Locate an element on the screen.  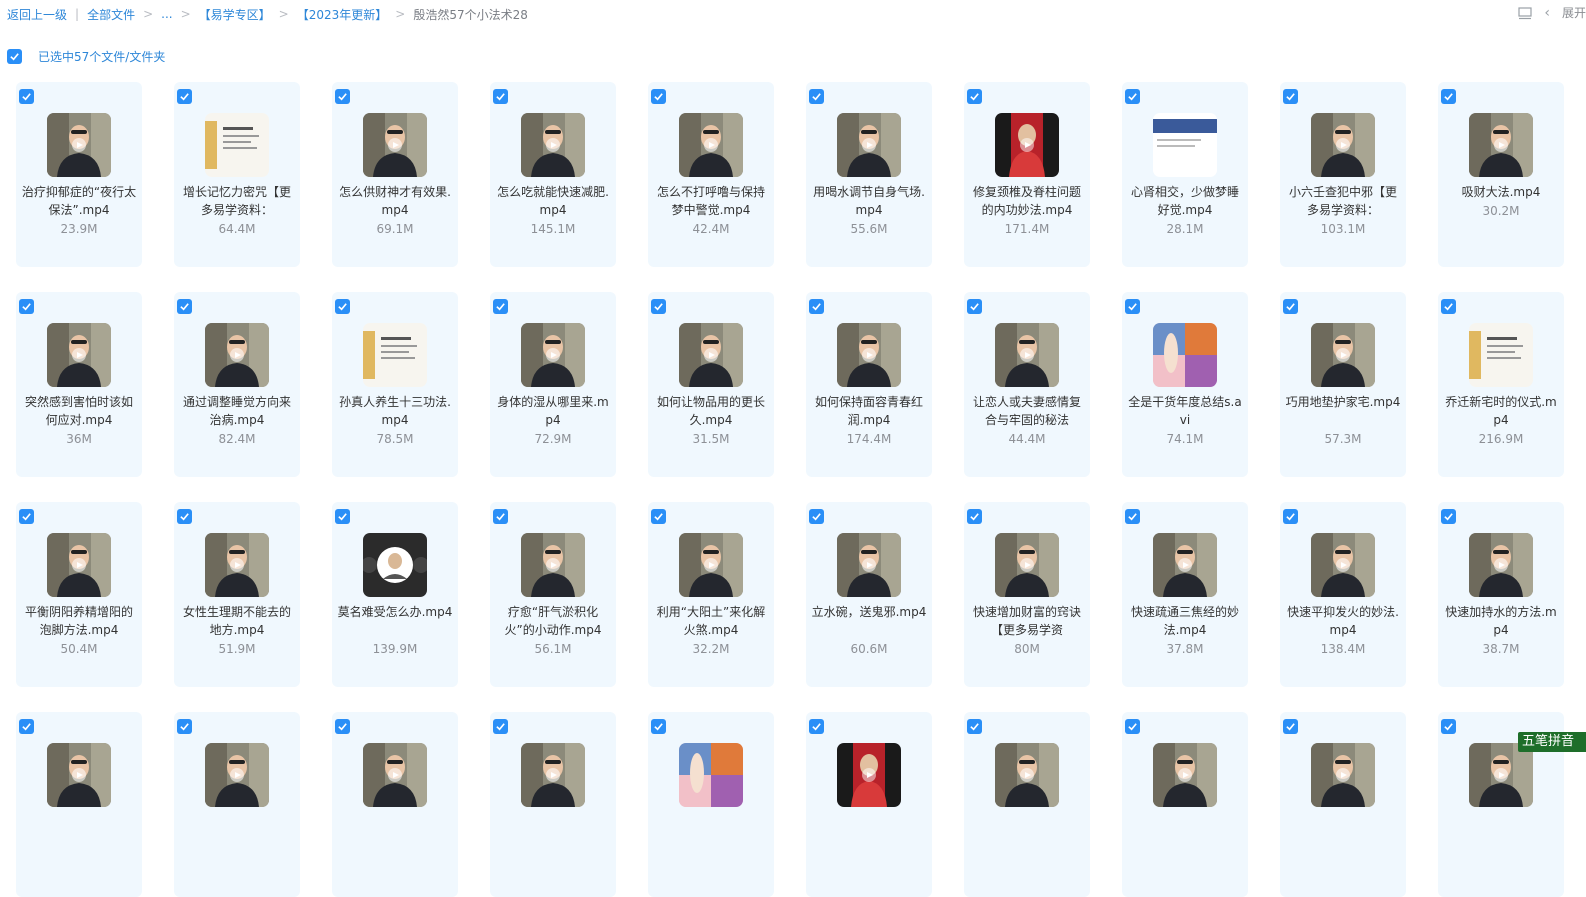
file-name: 突然感到害怕时该如何应对.mp4 is located at coordinates (79, 411).